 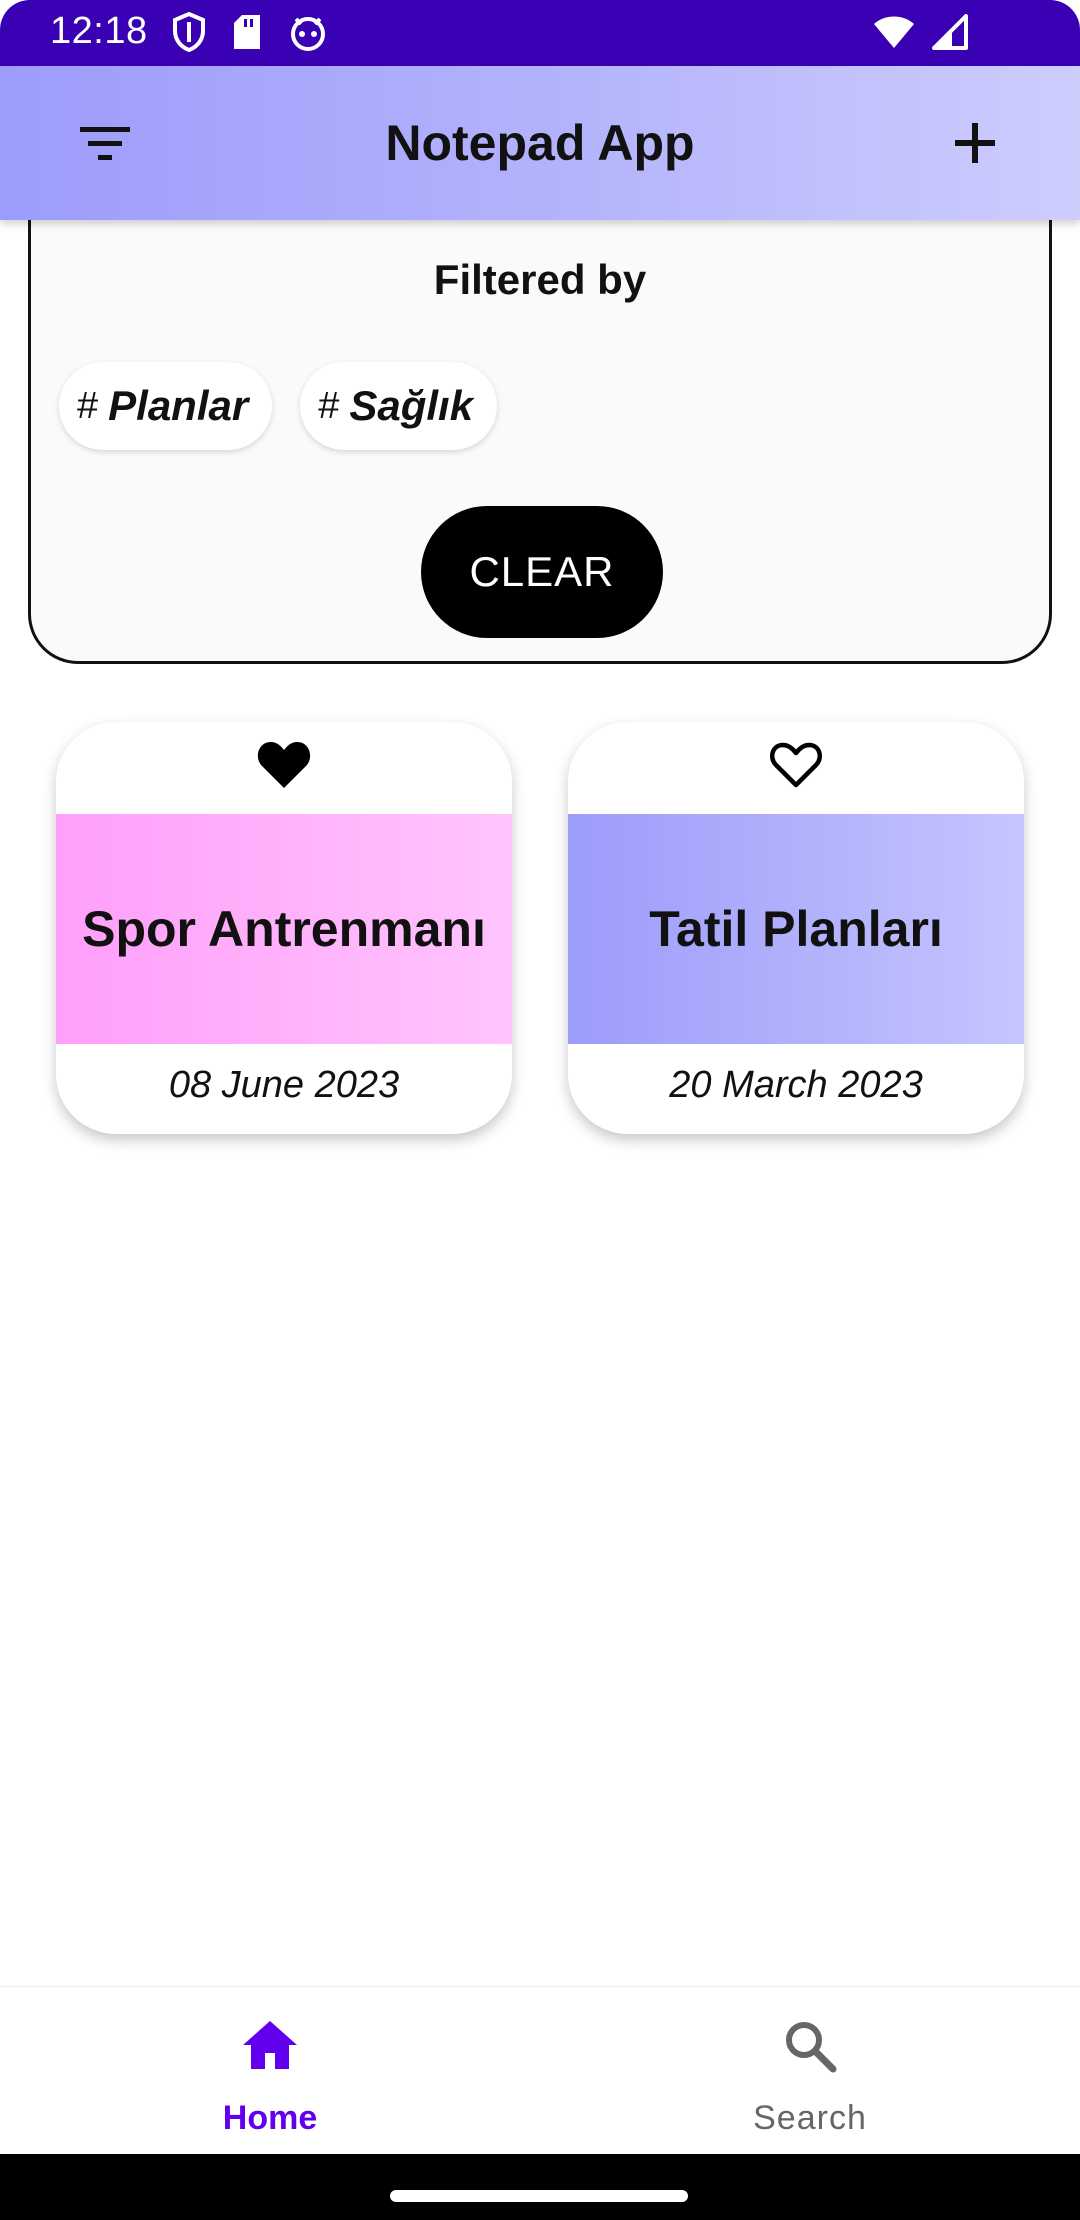 What do you see at coordinates (284, 1085) in the screenshot?
I see `note-date: 08 June 2023` at bounding box center [284, 1085].